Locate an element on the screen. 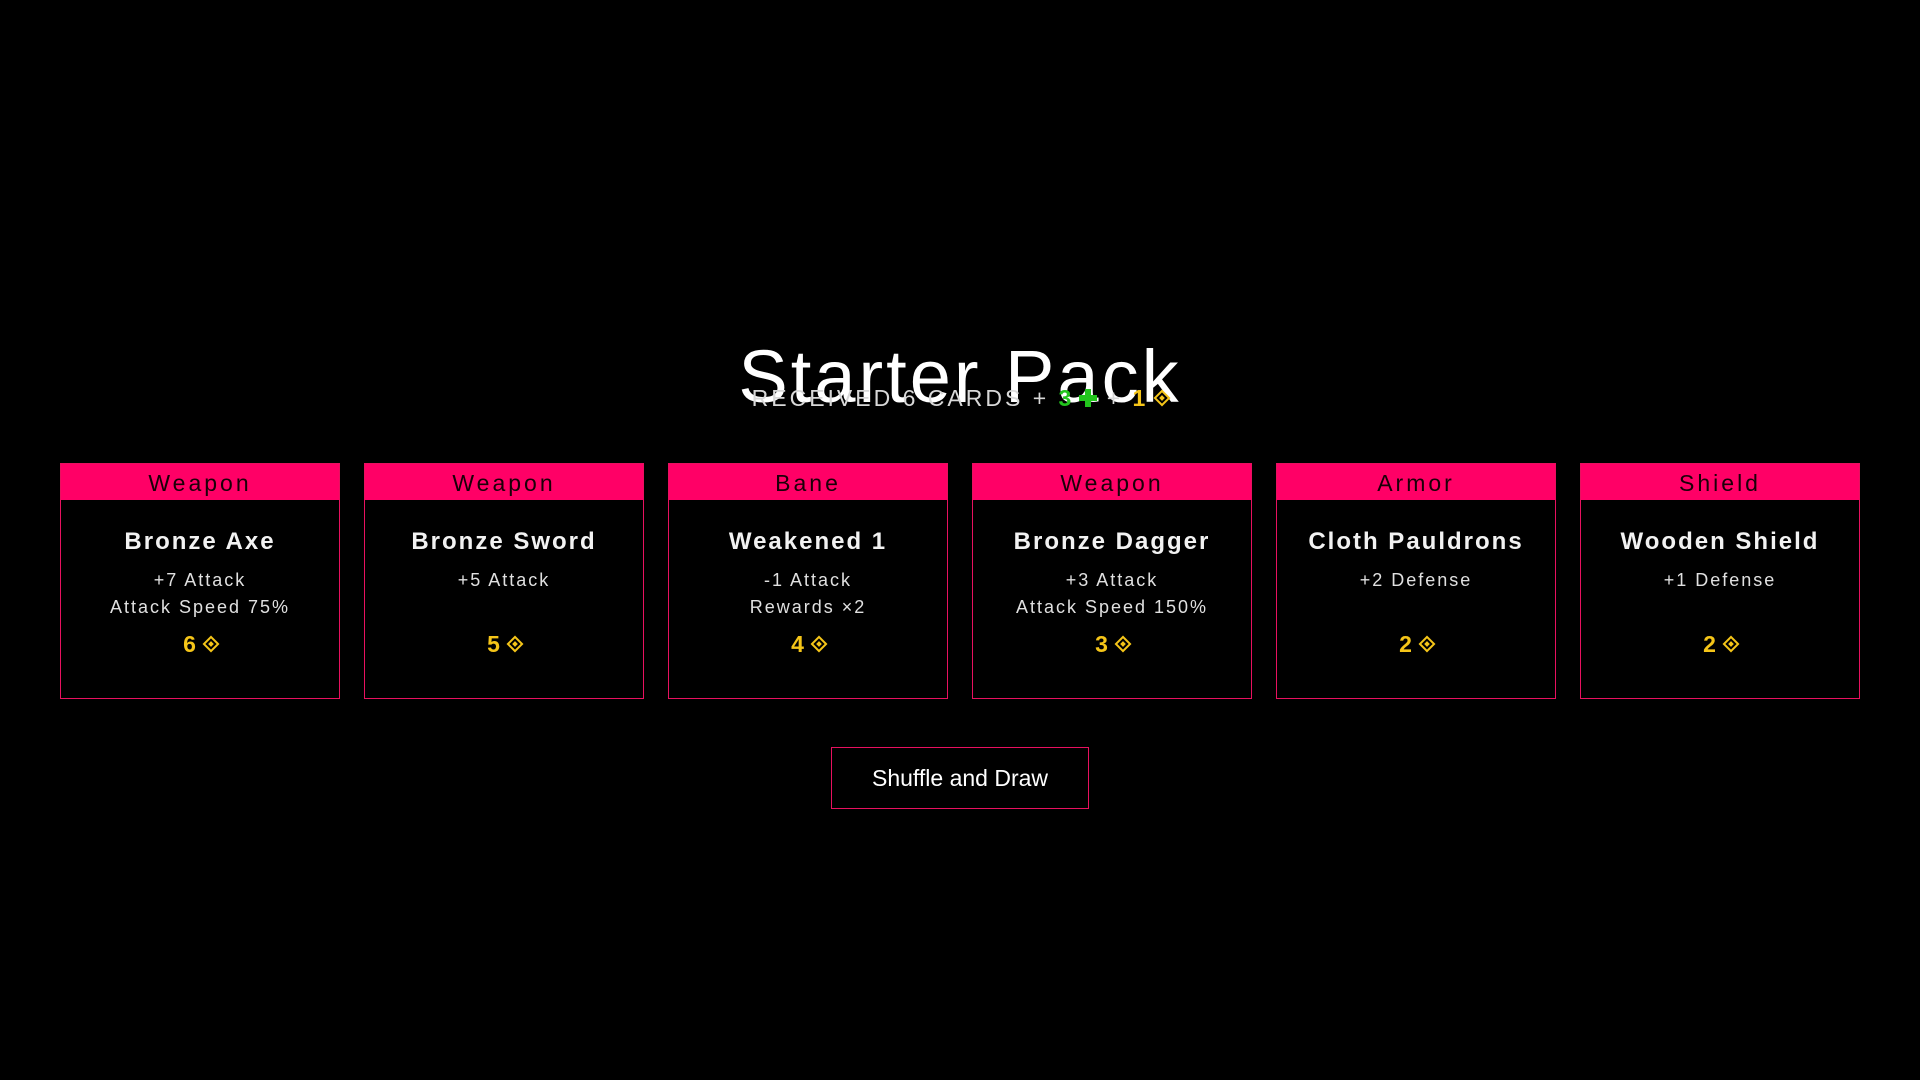 The width and height of the screenshot is (1920, 1080). card-stats: +2 Defense is located at coordinates (1416, 594).